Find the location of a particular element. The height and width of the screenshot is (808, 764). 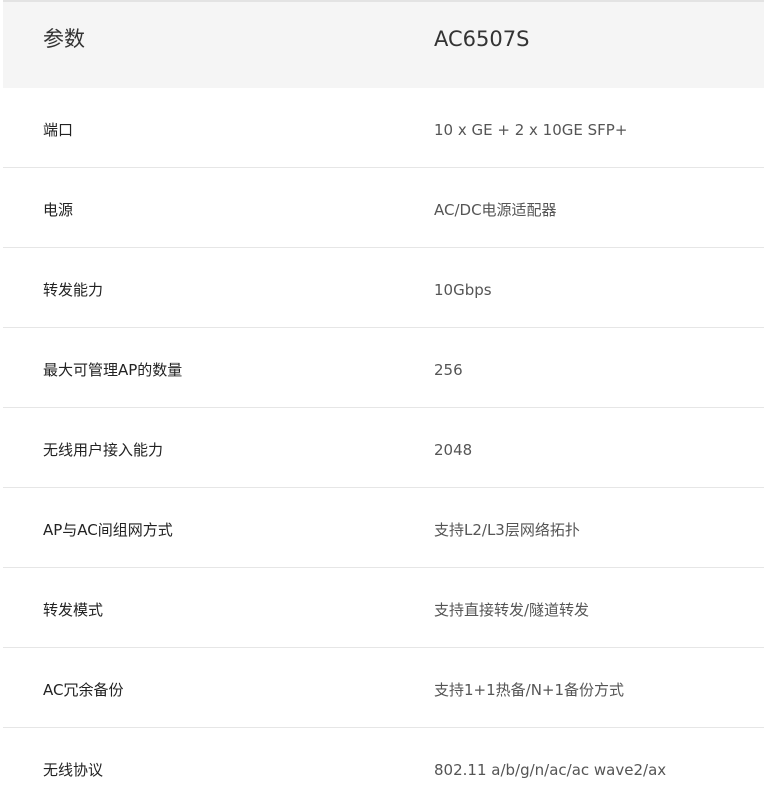

table-row: 电源 AC/DC电源适配器 is located at coordinates (383, 208).